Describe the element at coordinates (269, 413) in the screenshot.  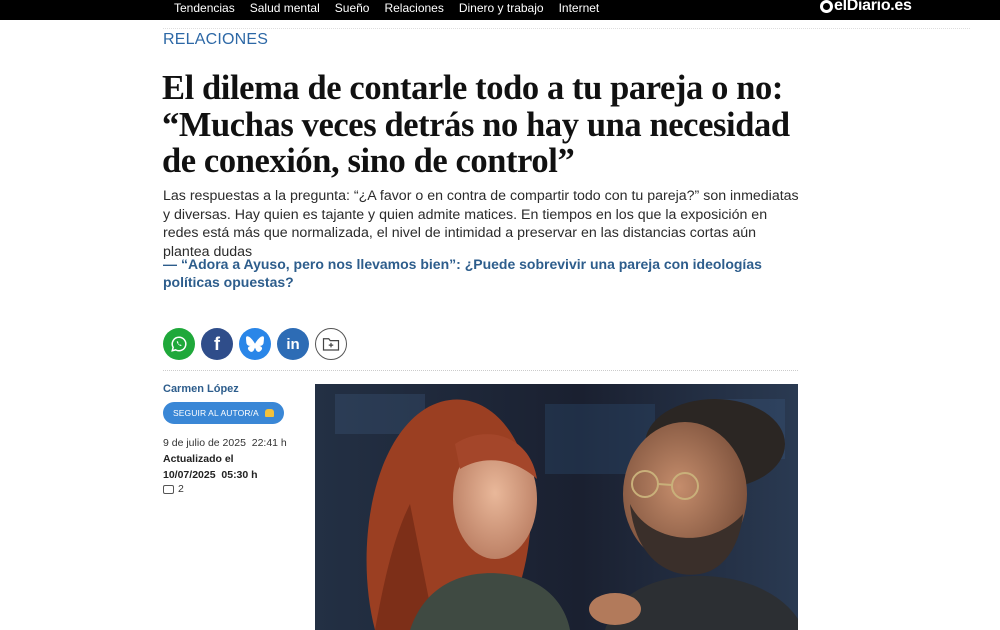
I see `bell-icon` at that location.